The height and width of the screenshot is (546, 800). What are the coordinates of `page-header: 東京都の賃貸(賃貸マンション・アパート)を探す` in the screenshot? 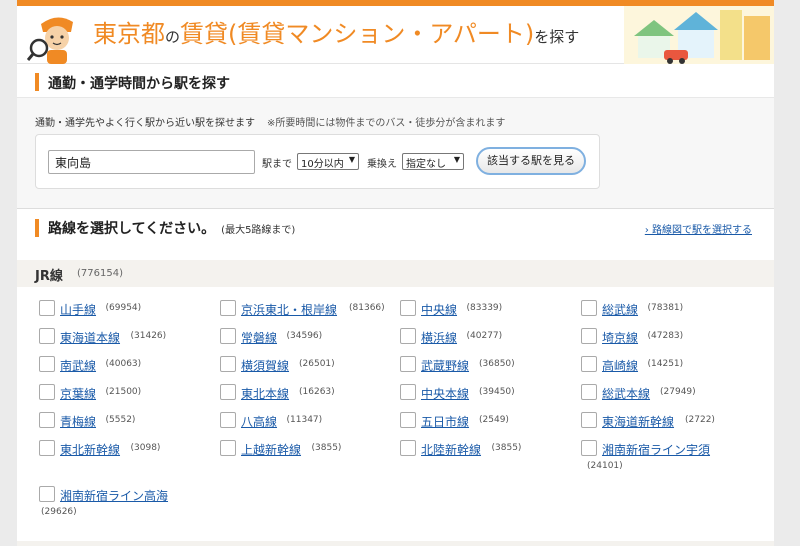 It's located at (395, 36).